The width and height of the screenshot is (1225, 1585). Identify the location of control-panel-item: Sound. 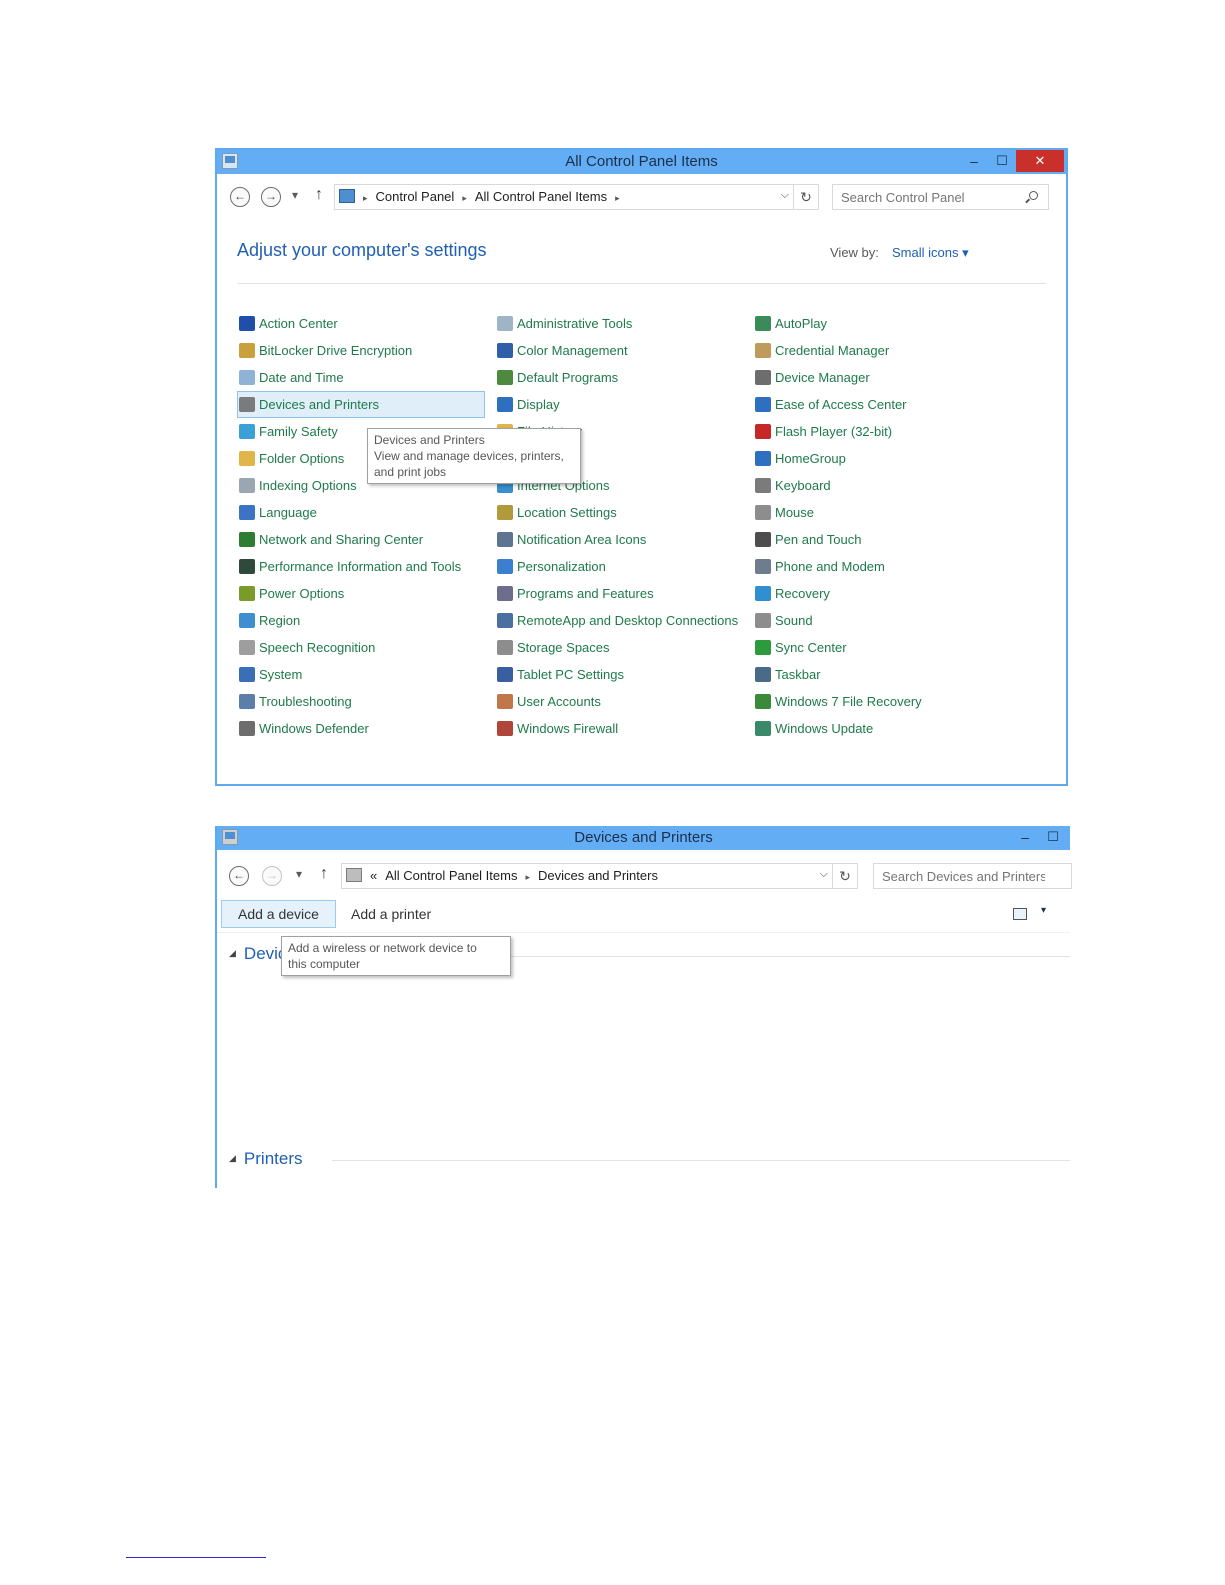
(877, 620).